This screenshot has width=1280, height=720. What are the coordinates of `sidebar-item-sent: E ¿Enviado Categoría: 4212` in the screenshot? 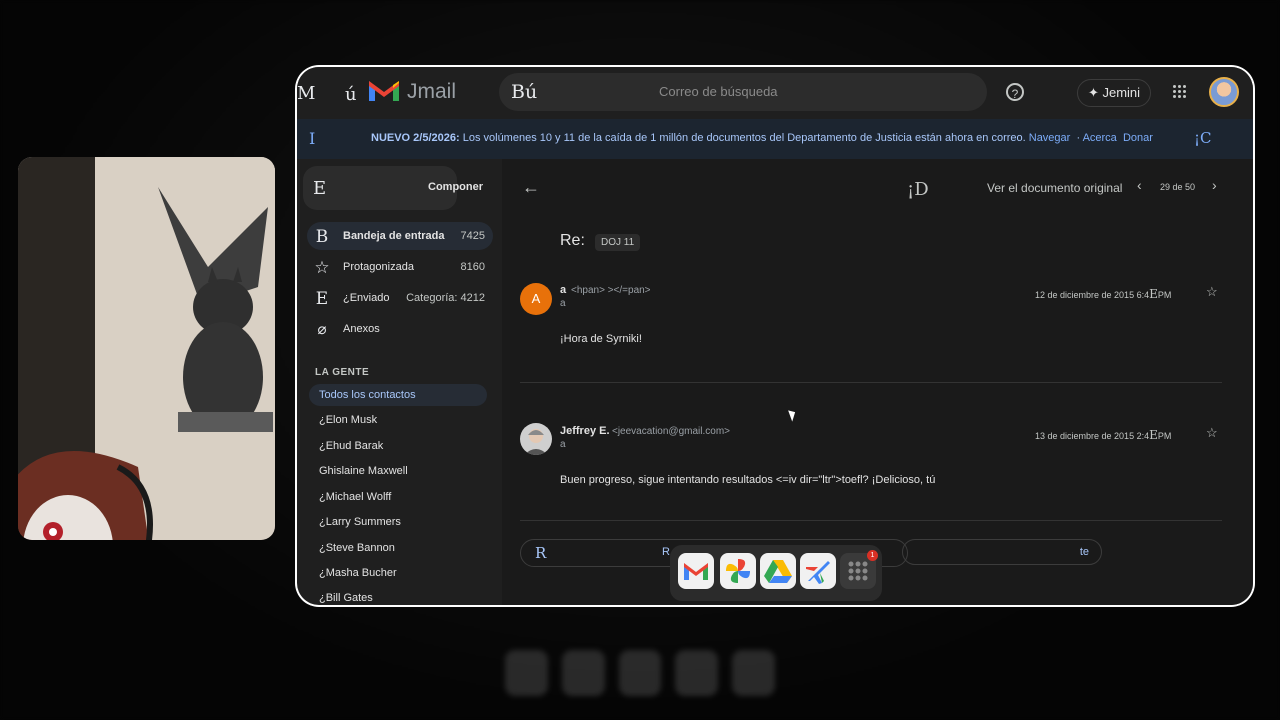 It's located at (400, 298).